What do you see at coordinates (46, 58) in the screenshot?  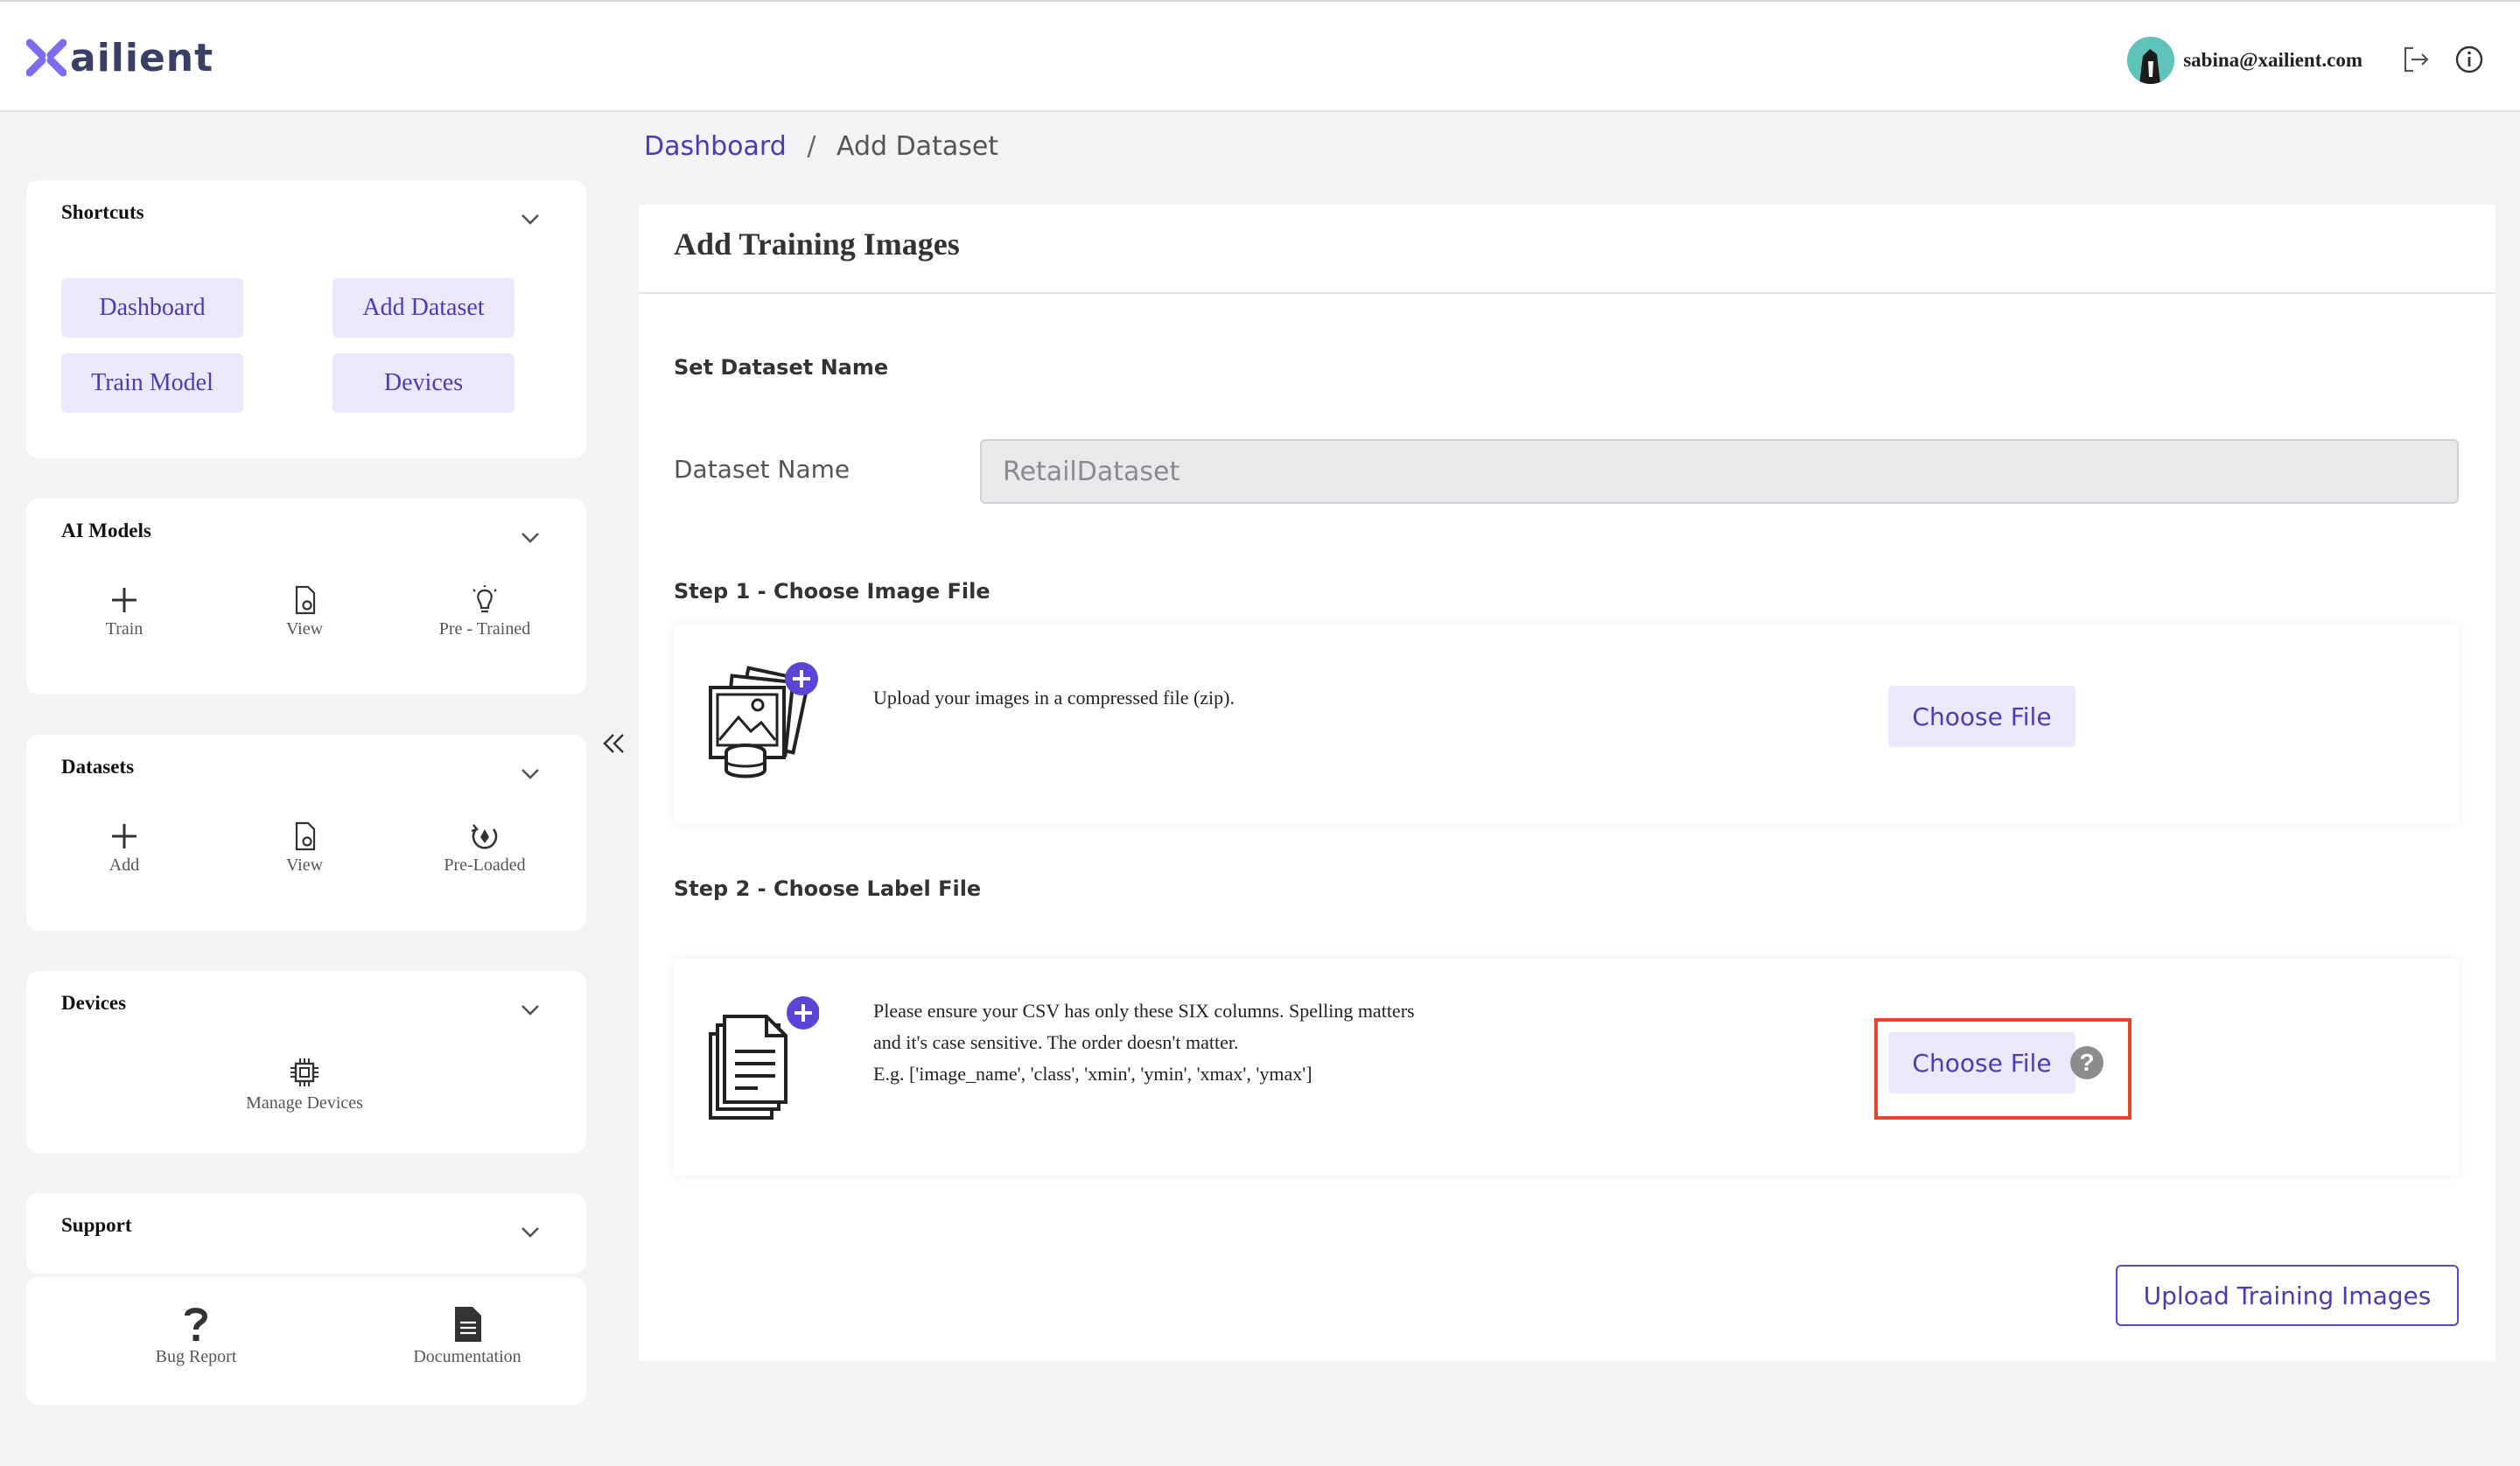 I see `logo-x-icon` at bounding box center [46, 58].